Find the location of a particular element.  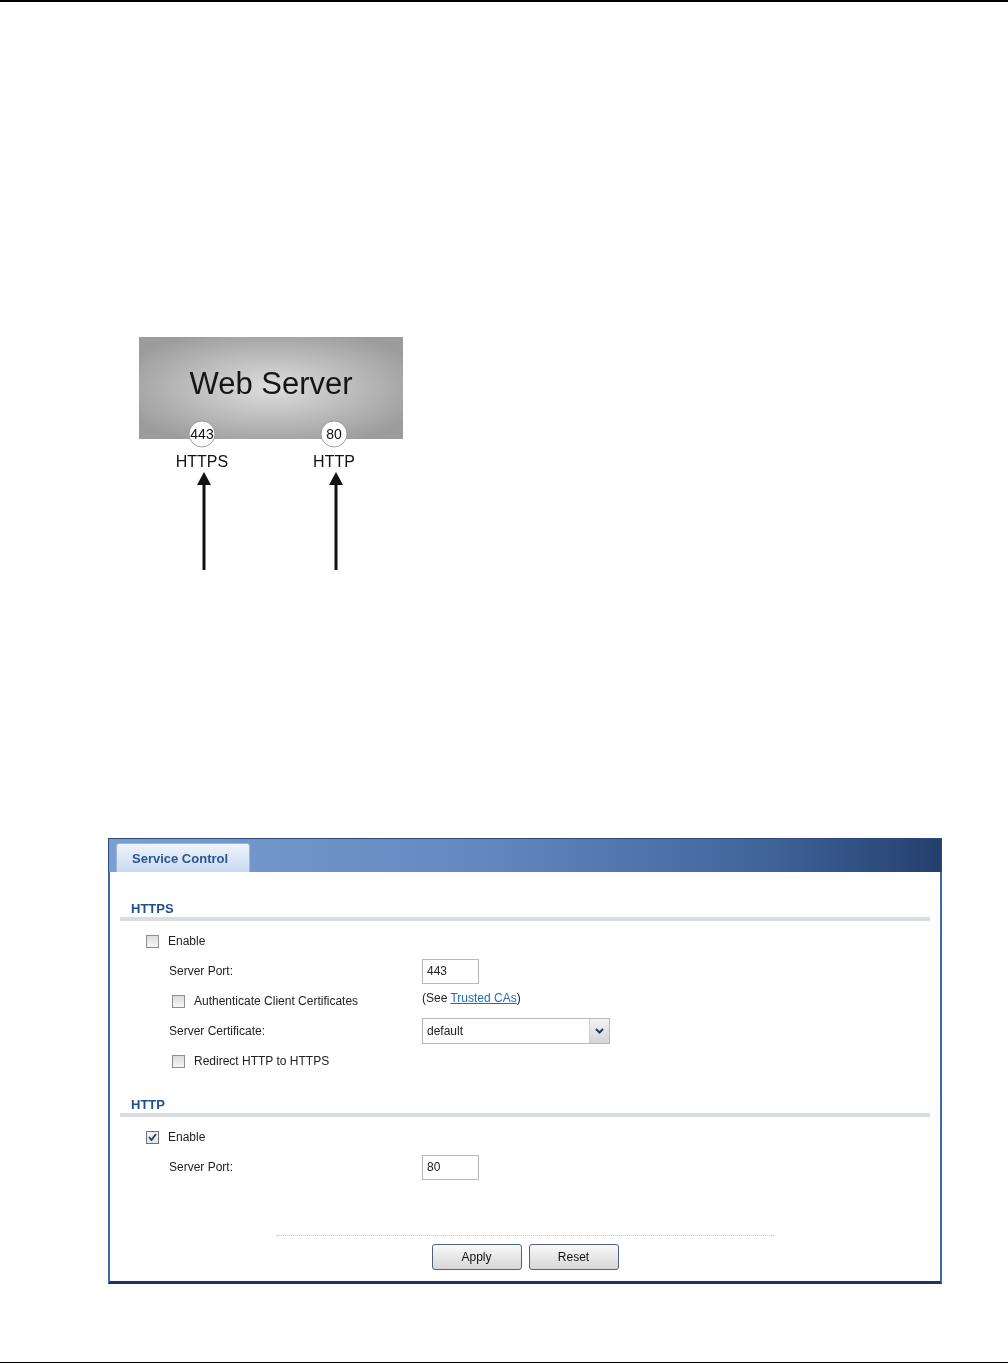

field-label: Server Certificate: is located at coordinates (217, 1031).